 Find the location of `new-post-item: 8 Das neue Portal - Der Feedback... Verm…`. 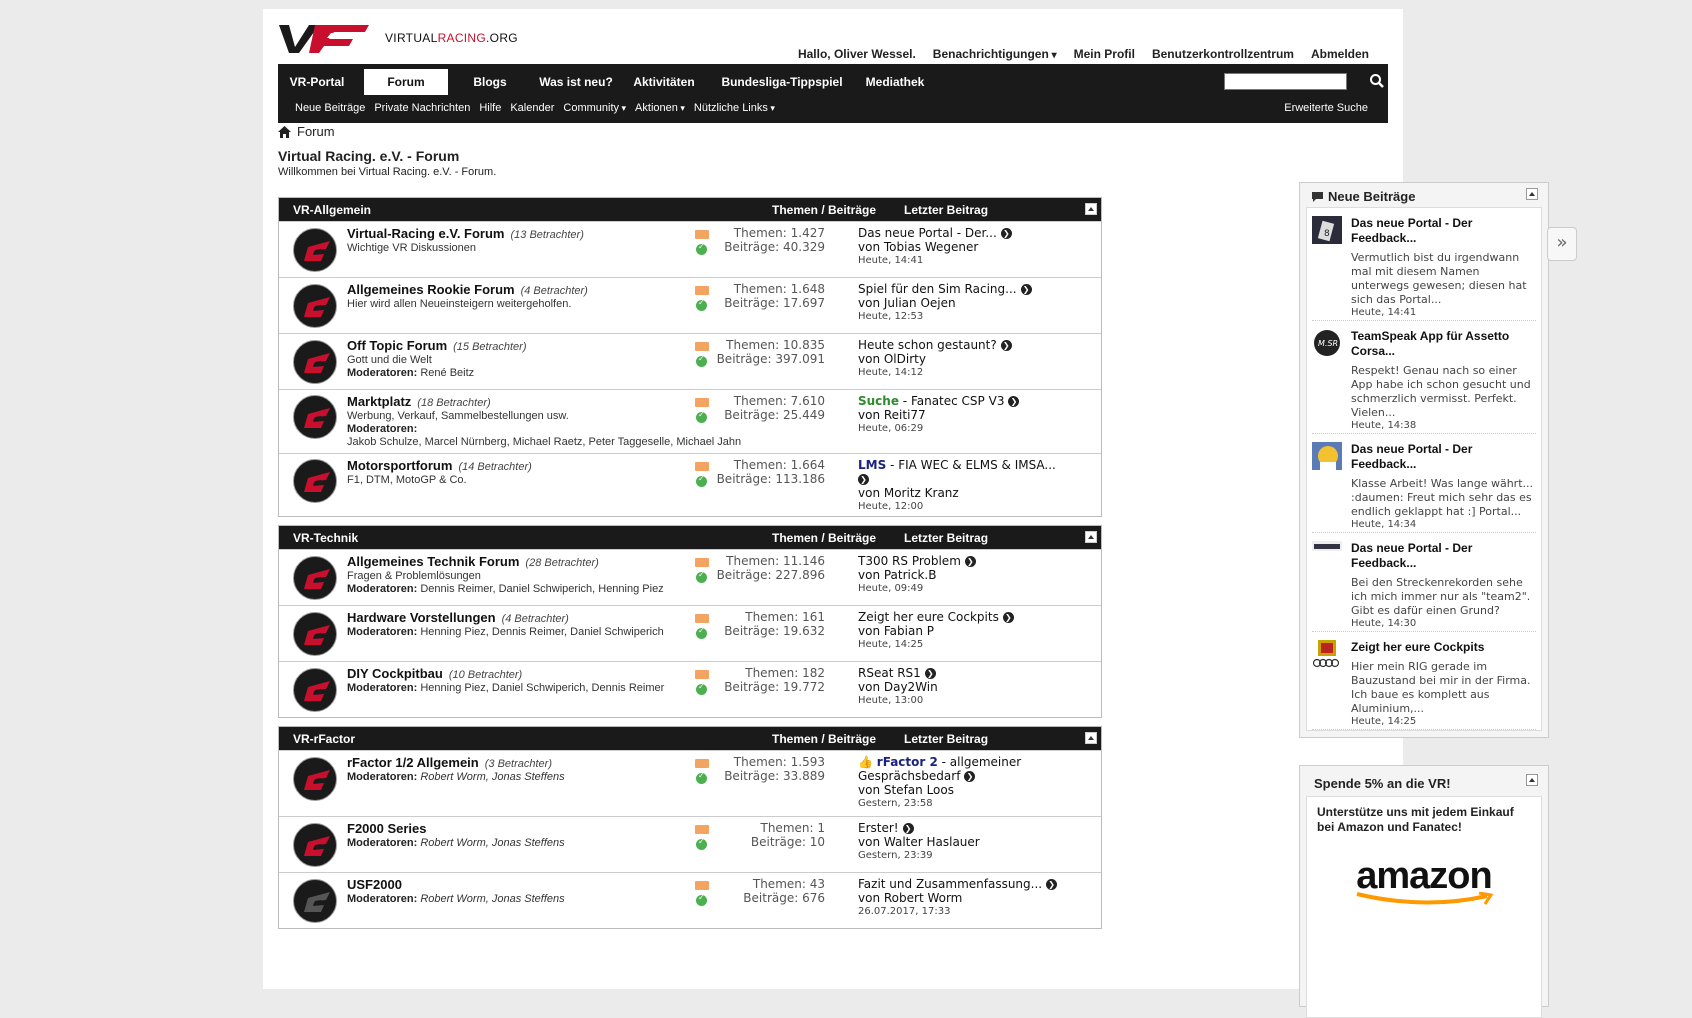

new-post-item: 8 Das neue Portal - Der Feedback... Verm… is located at coordinates (1424, 264).